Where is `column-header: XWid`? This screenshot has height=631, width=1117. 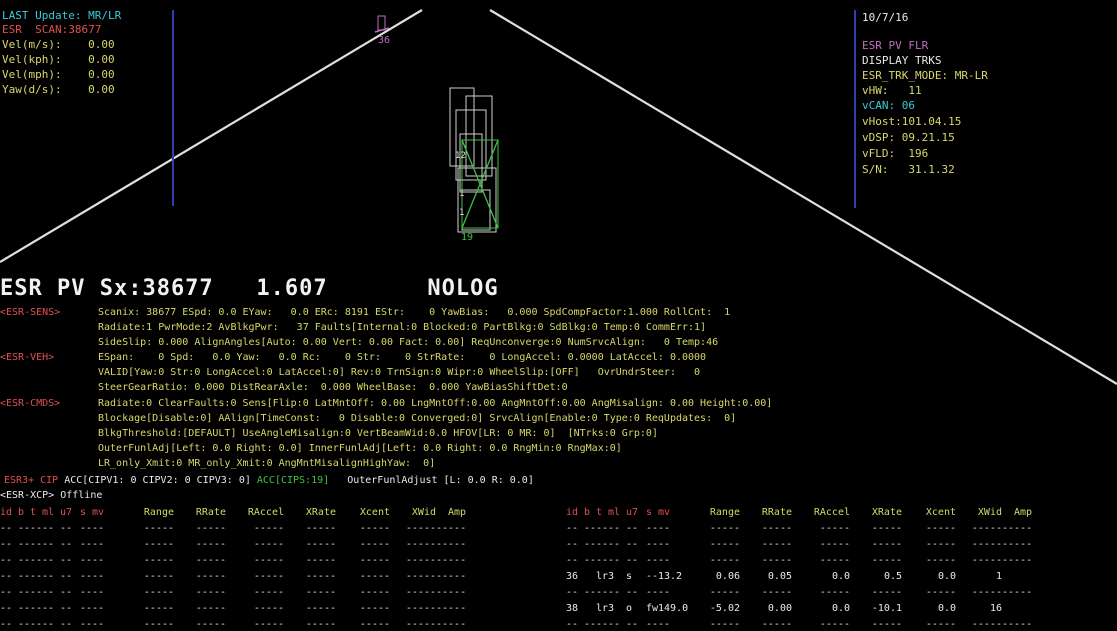 column-header: XWid is located at coordinates (989, 512).